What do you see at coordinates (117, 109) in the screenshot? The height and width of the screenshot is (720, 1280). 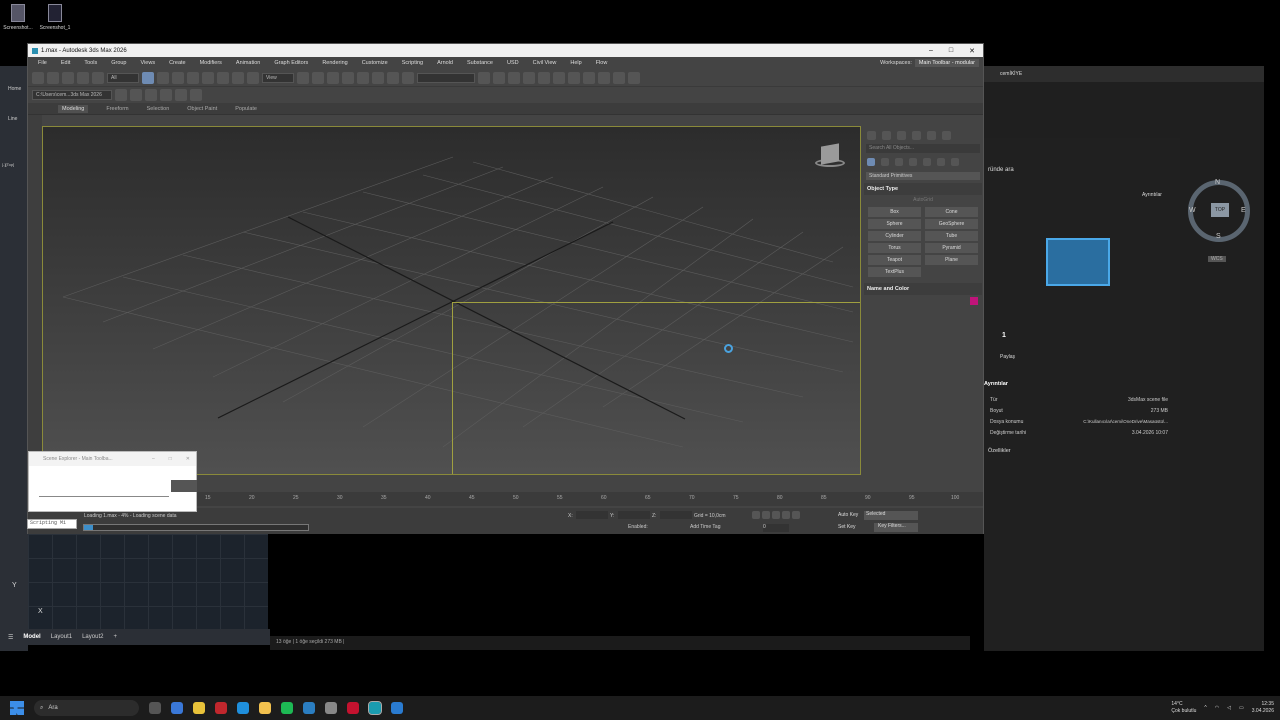 I see `tab-freeform: Freeform` at bounding box center [117, 109].